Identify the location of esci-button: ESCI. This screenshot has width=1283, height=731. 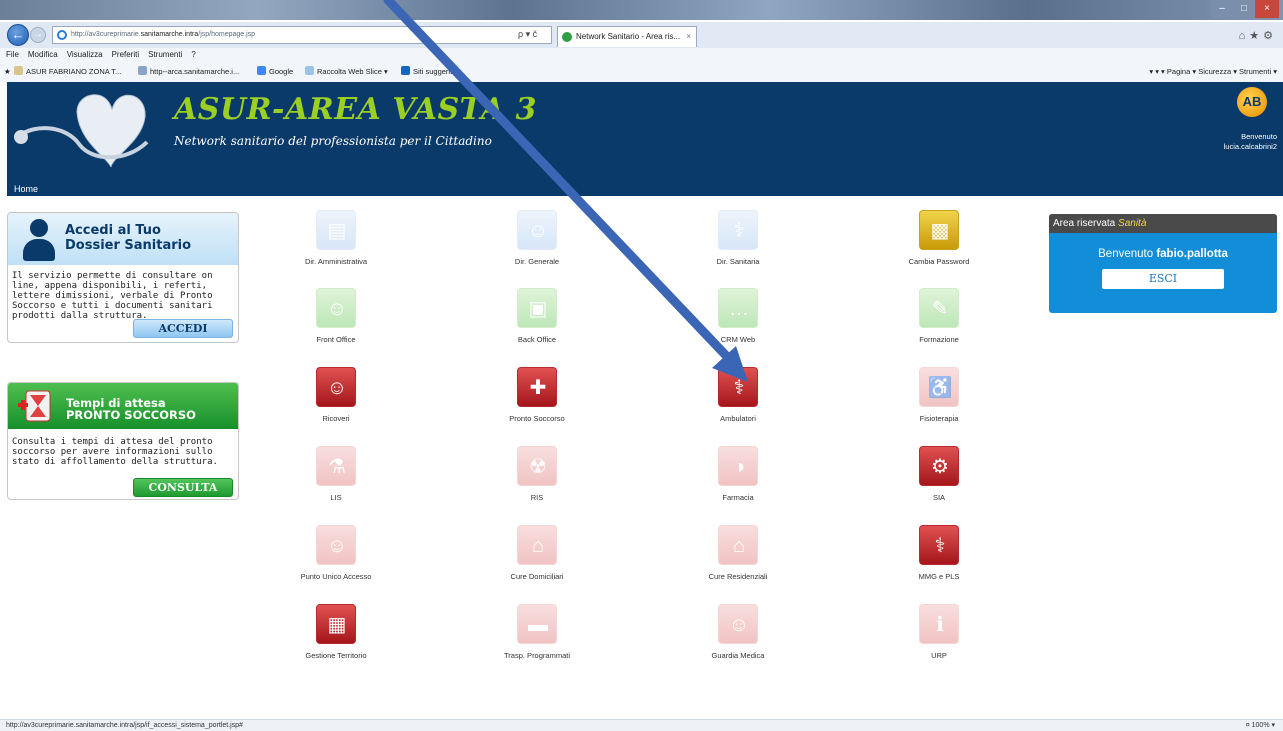
(1163, 279).